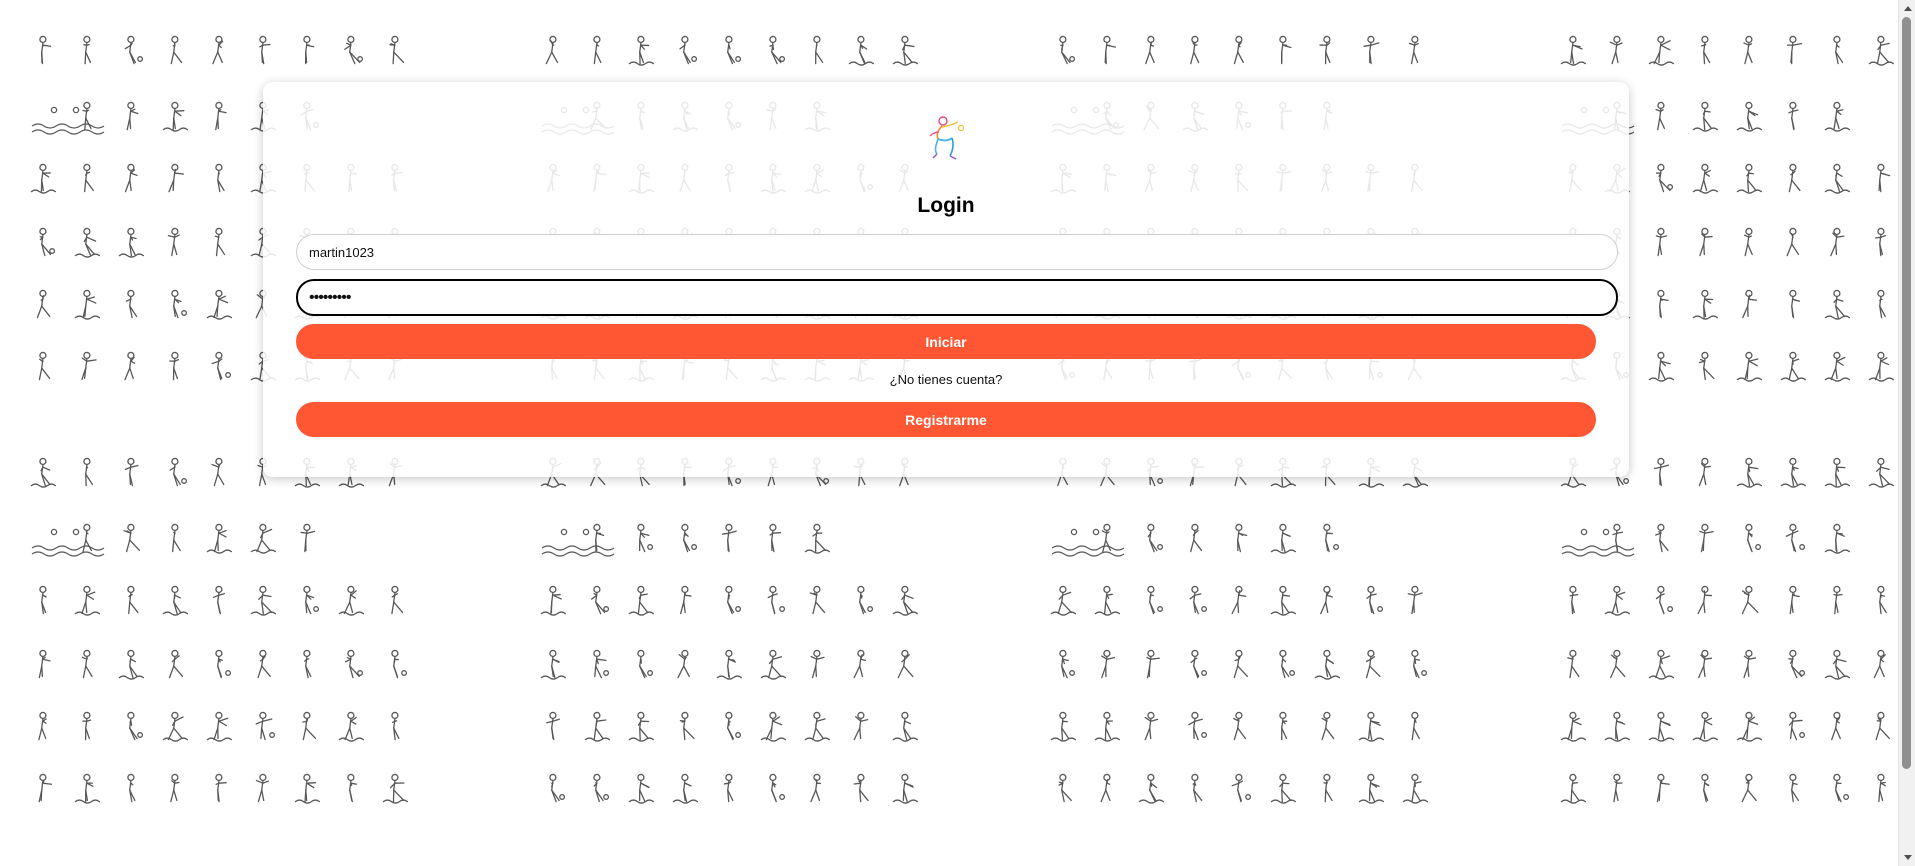  I want to click on scrollbar-thumb, so click(1906, 393).